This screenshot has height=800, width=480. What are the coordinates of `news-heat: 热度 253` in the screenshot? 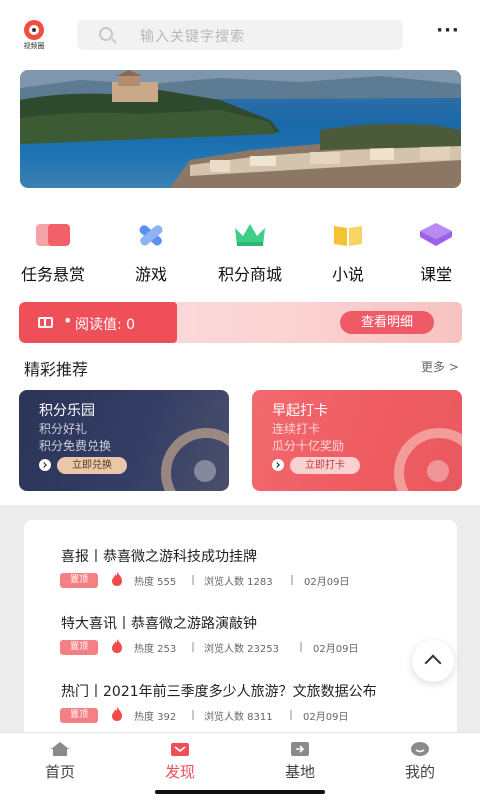 It's located at (155, 649).